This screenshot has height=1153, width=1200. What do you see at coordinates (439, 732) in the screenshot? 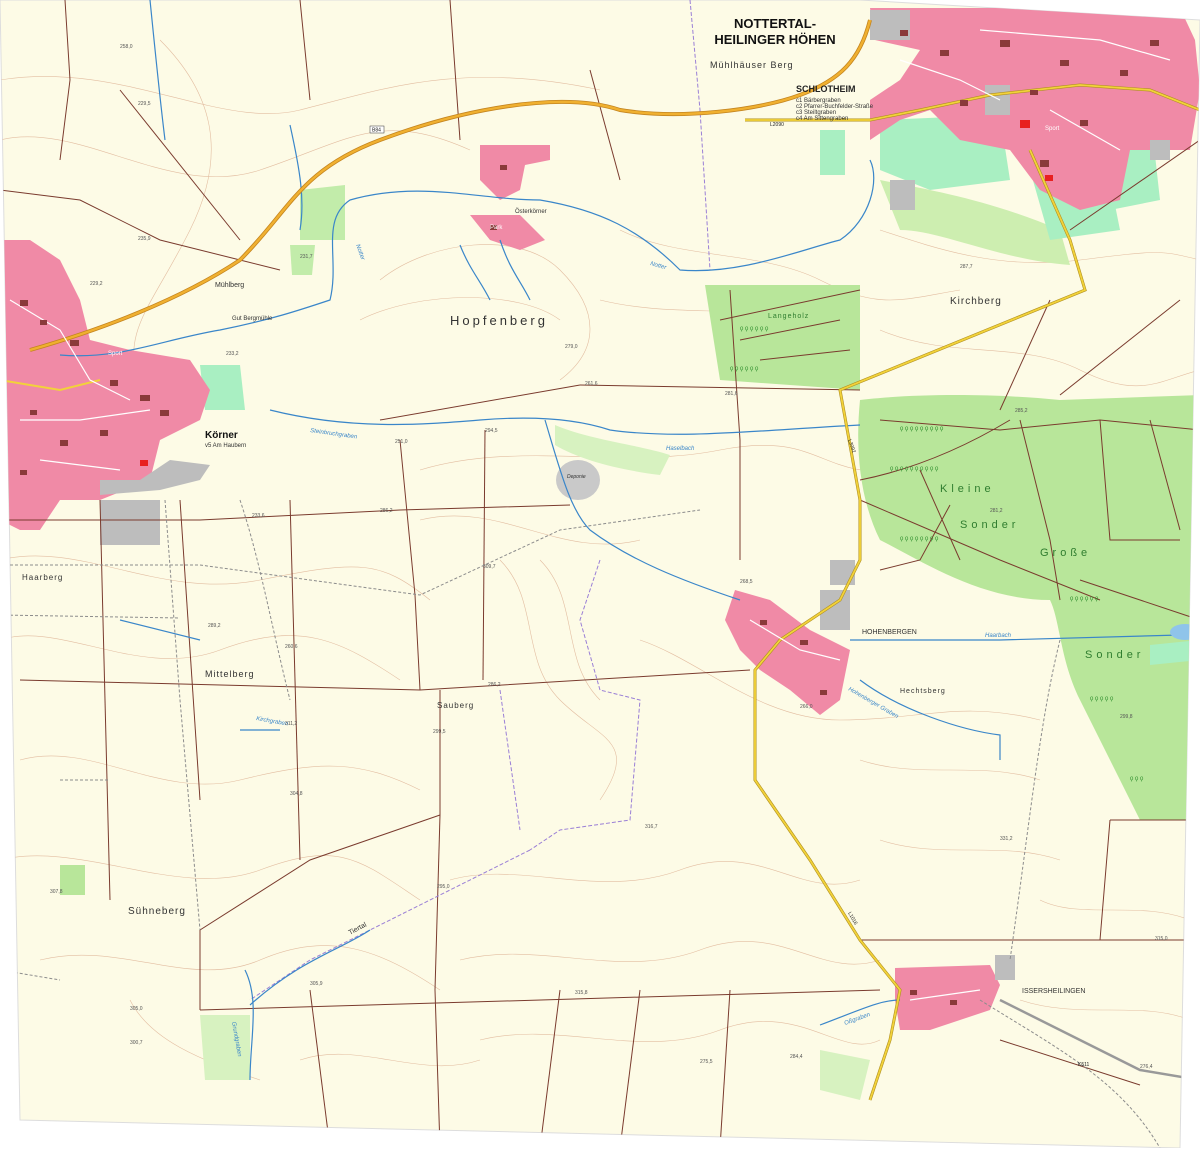
I see `elevation-point: 299,5` at bounding box center [439, 732].